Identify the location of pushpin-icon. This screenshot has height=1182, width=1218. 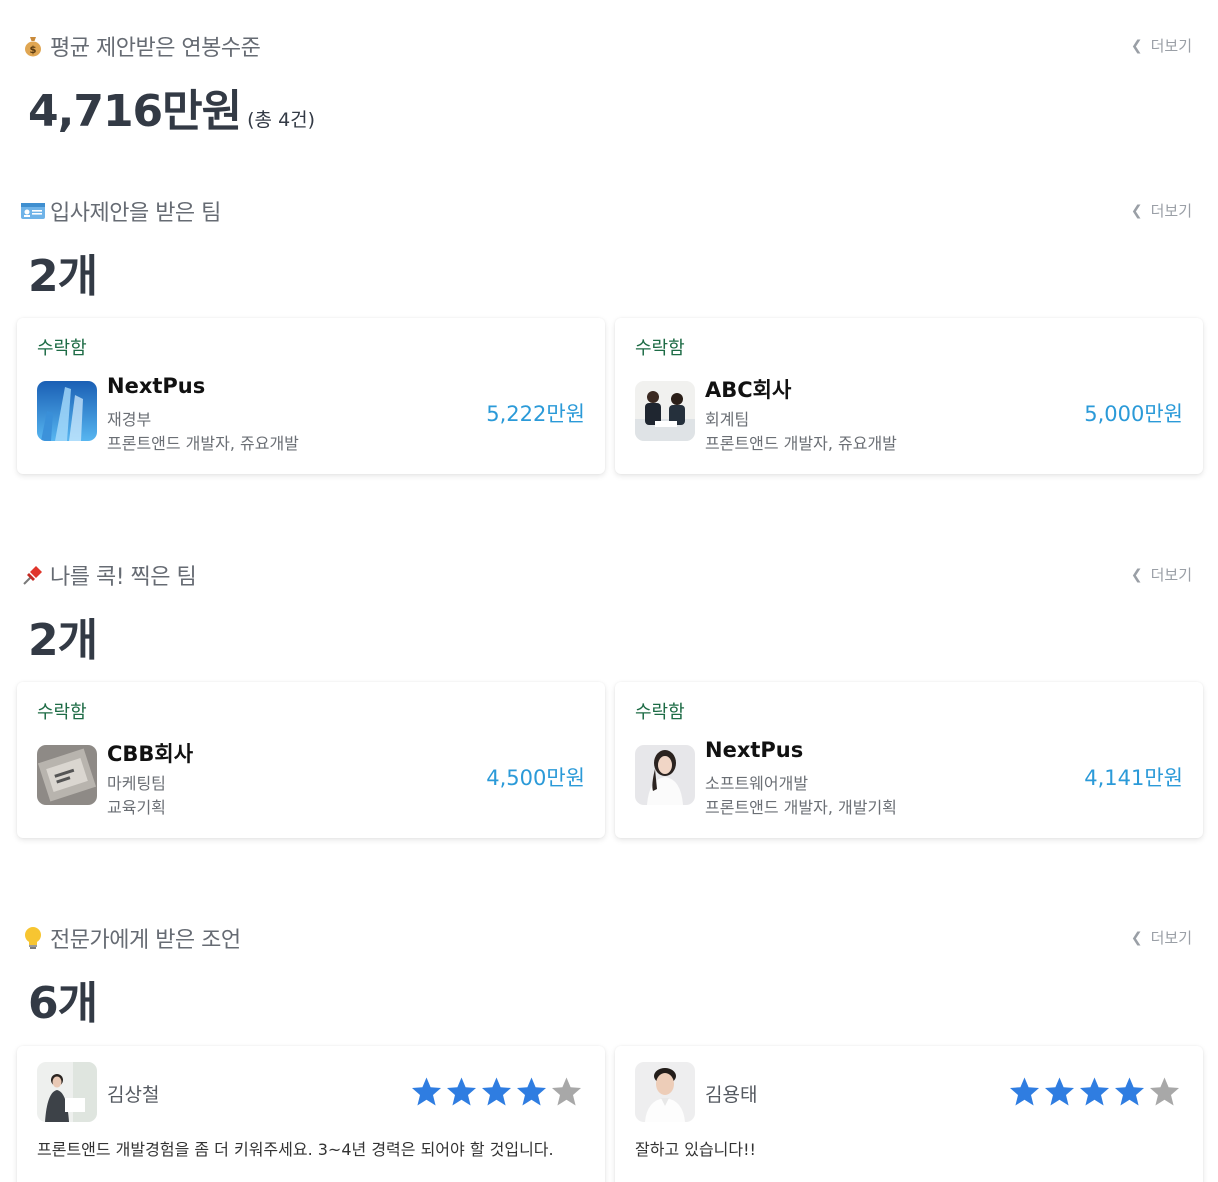
(33, 575).